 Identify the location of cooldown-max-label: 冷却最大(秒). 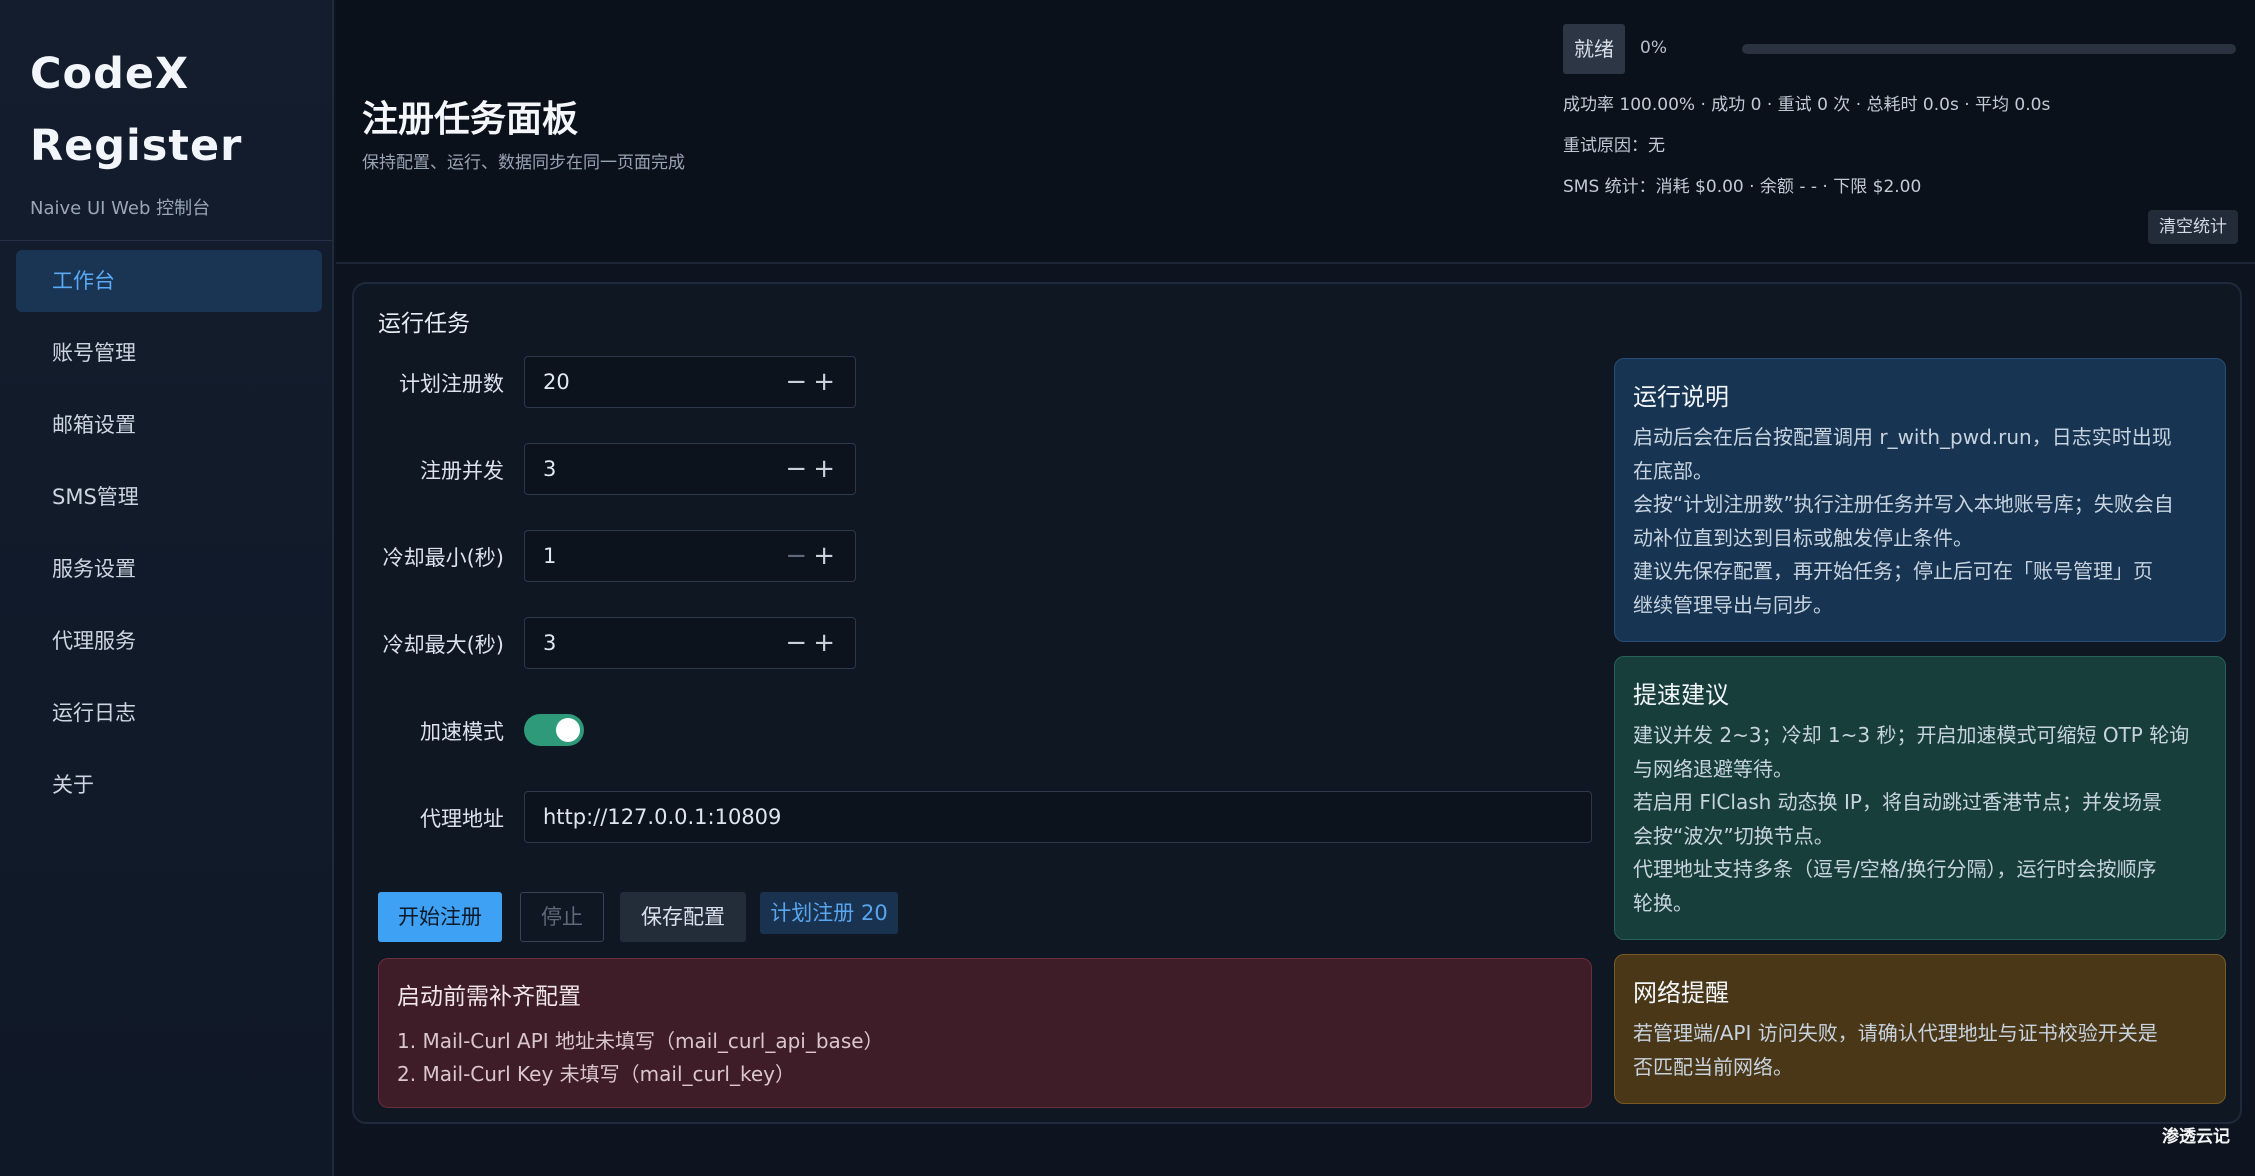
(443, 645).